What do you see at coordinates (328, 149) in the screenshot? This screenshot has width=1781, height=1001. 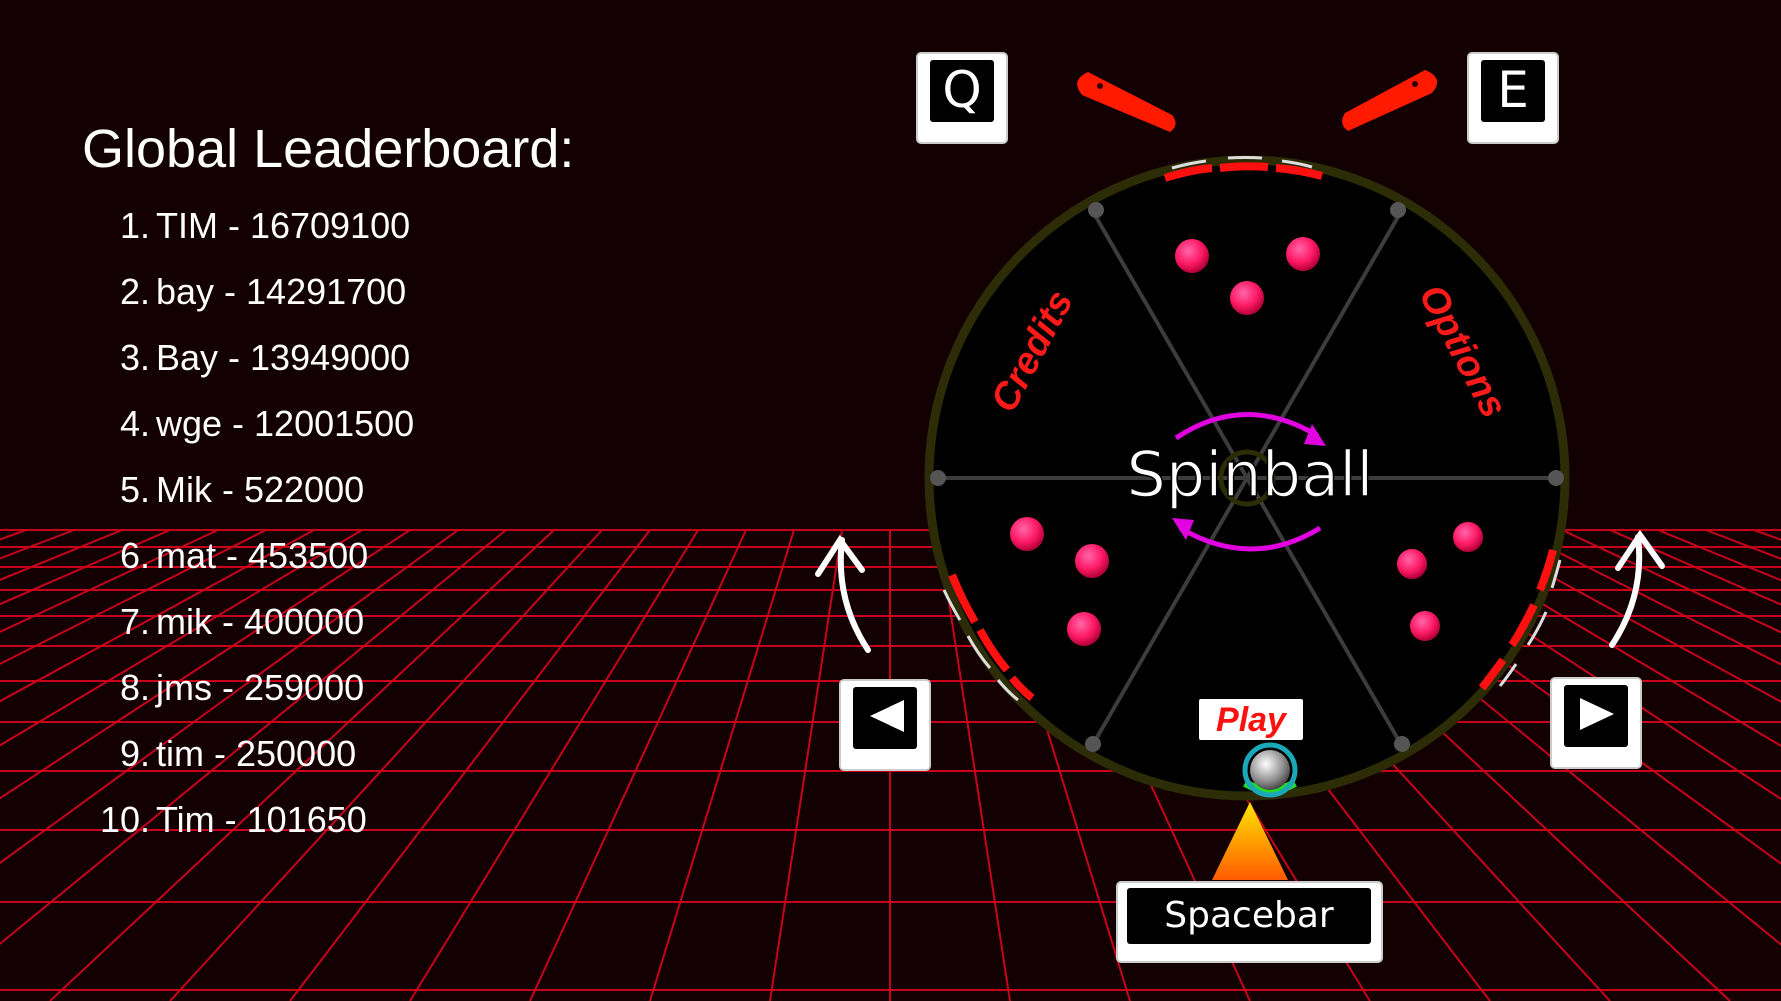 I see `leaderboard-title: Global Leaderboard:` at bounding box center [328, 149].